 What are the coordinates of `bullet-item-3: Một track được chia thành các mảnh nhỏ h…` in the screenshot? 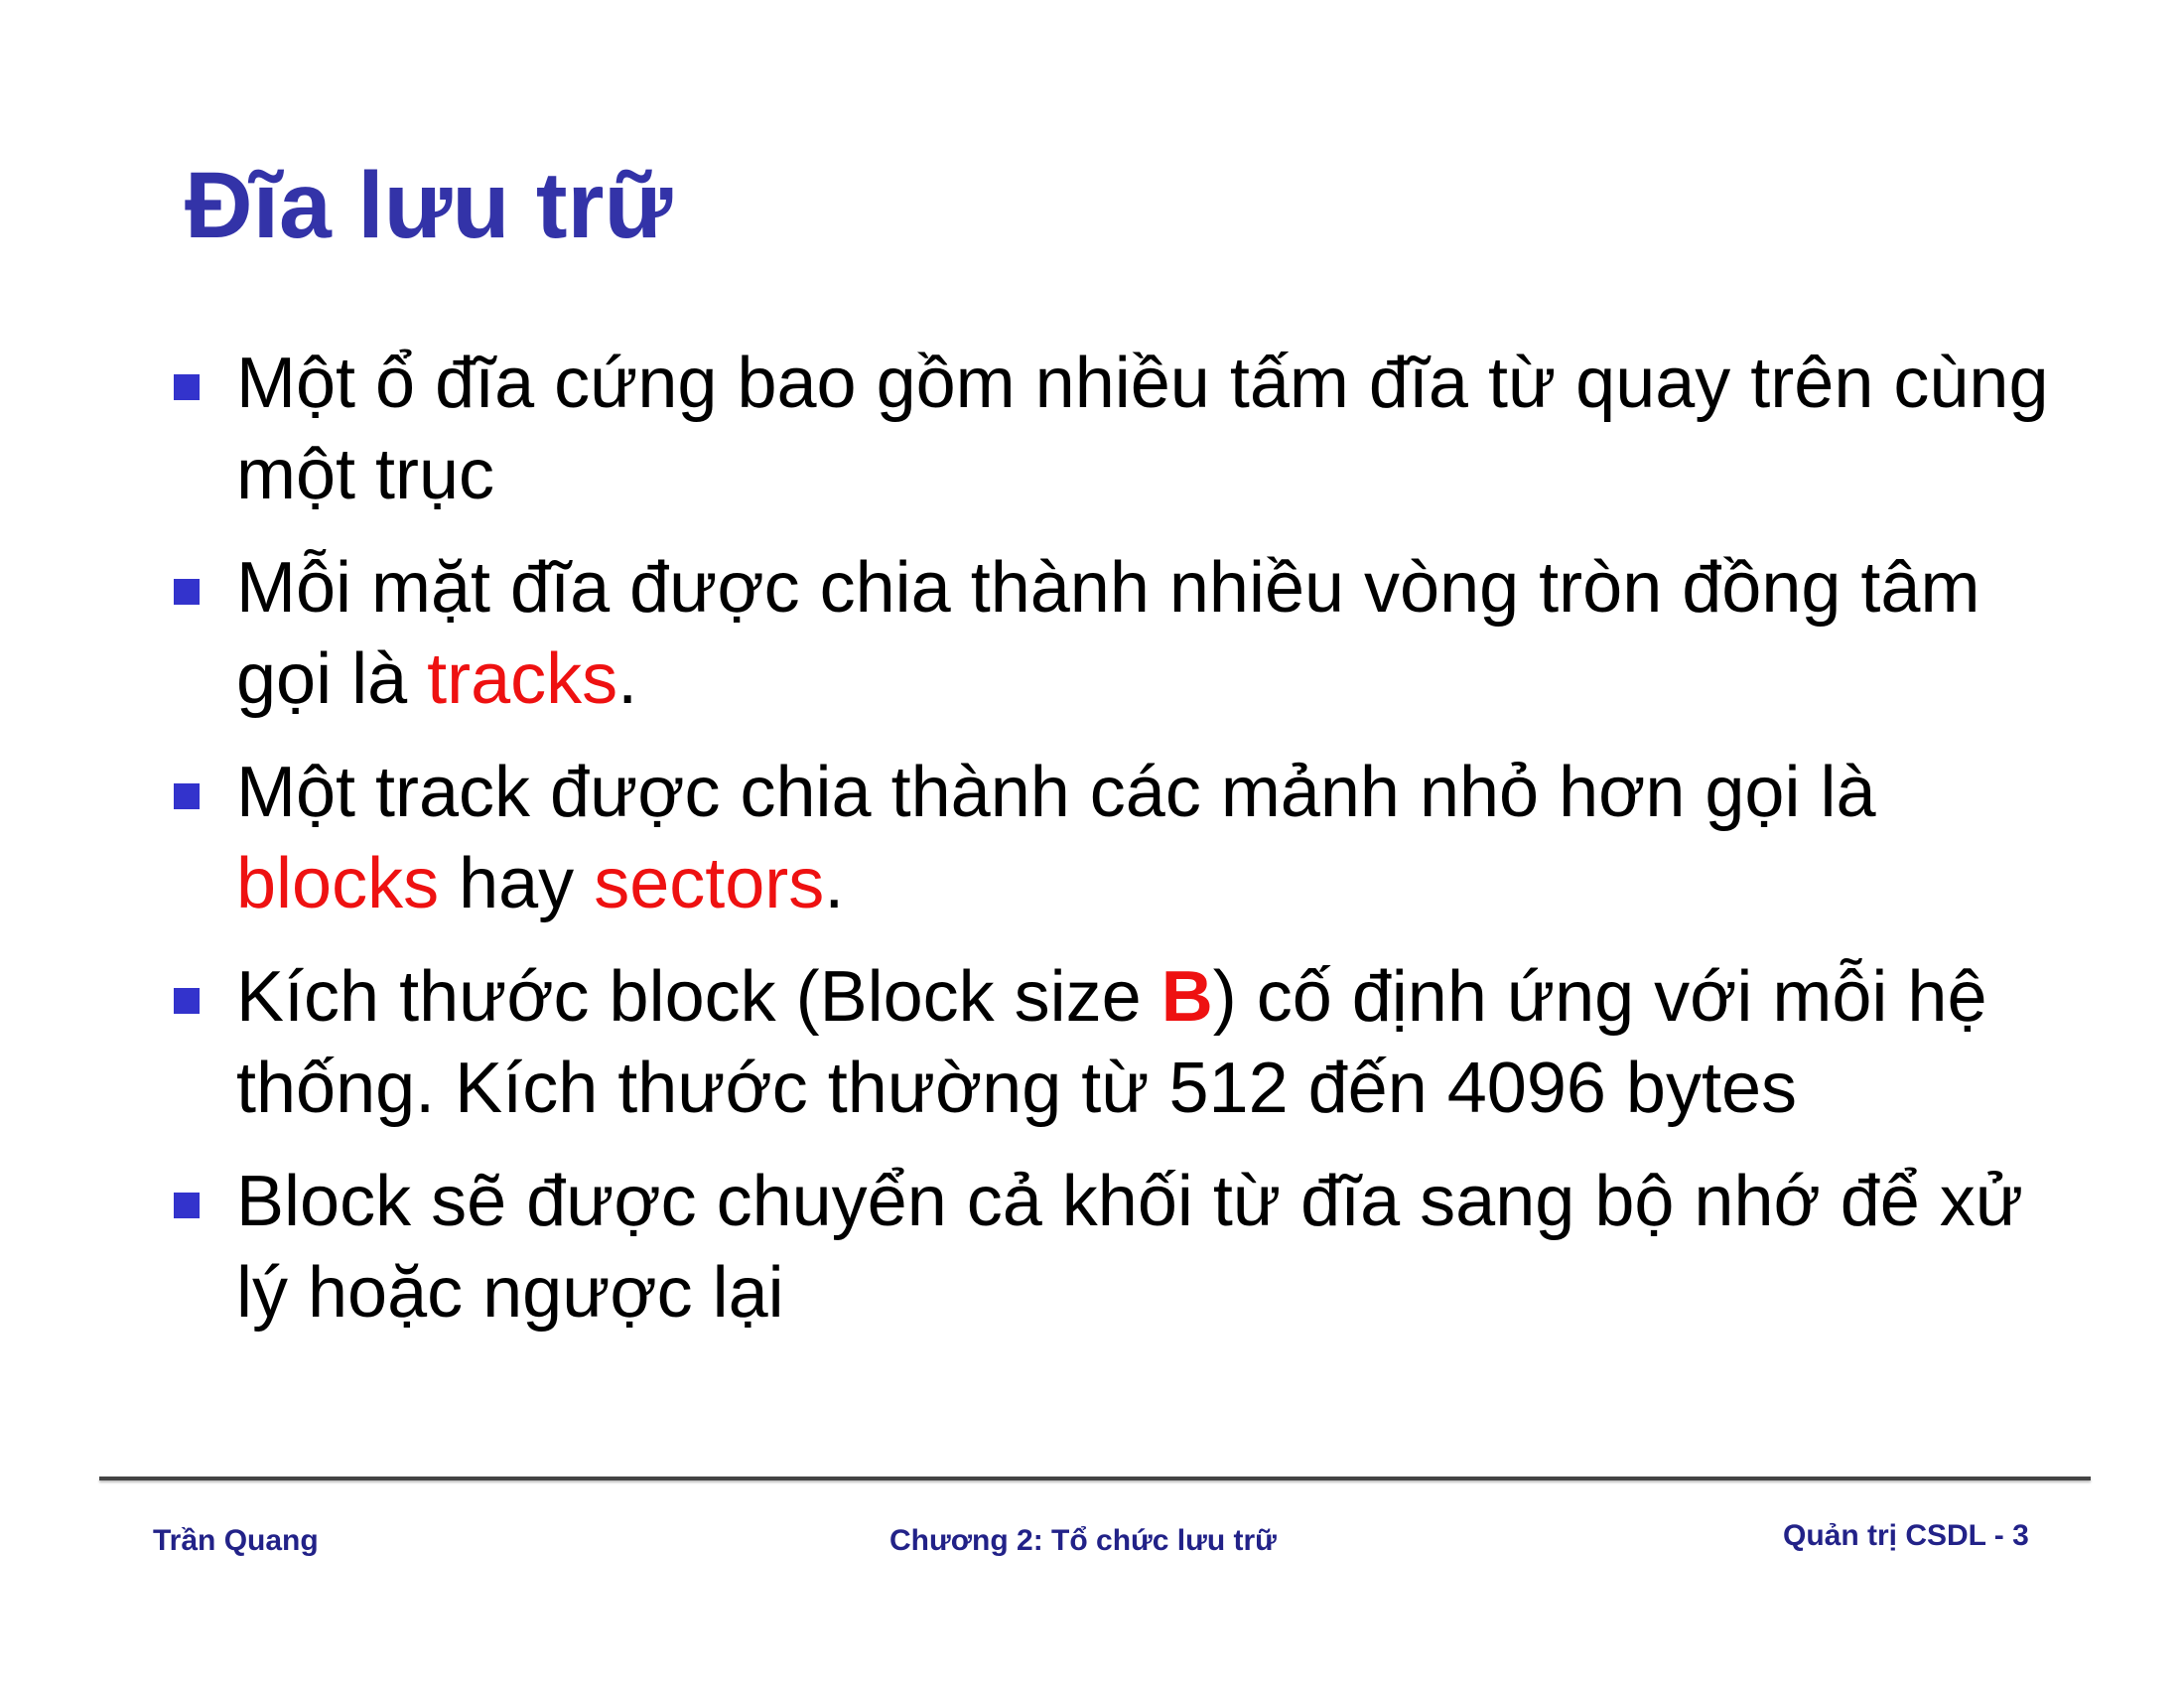 It's located at (1114, 838).